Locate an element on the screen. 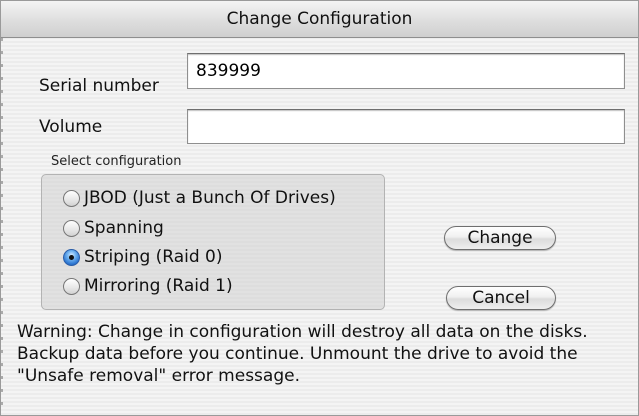 This screenshot has width=639, height=416. radio-jbod: JBOD (Just a Bunch Of Drives) is located at coordinates (199, 198).